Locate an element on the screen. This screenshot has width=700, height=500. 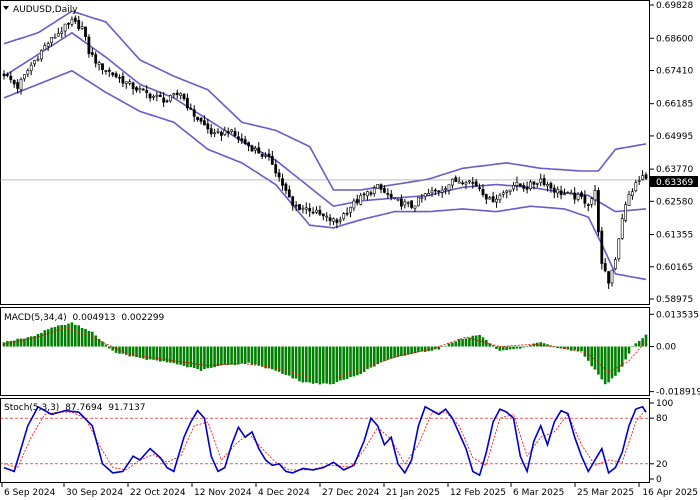
price-axis-label: 0.60165 is located at coordinates (674, 268).